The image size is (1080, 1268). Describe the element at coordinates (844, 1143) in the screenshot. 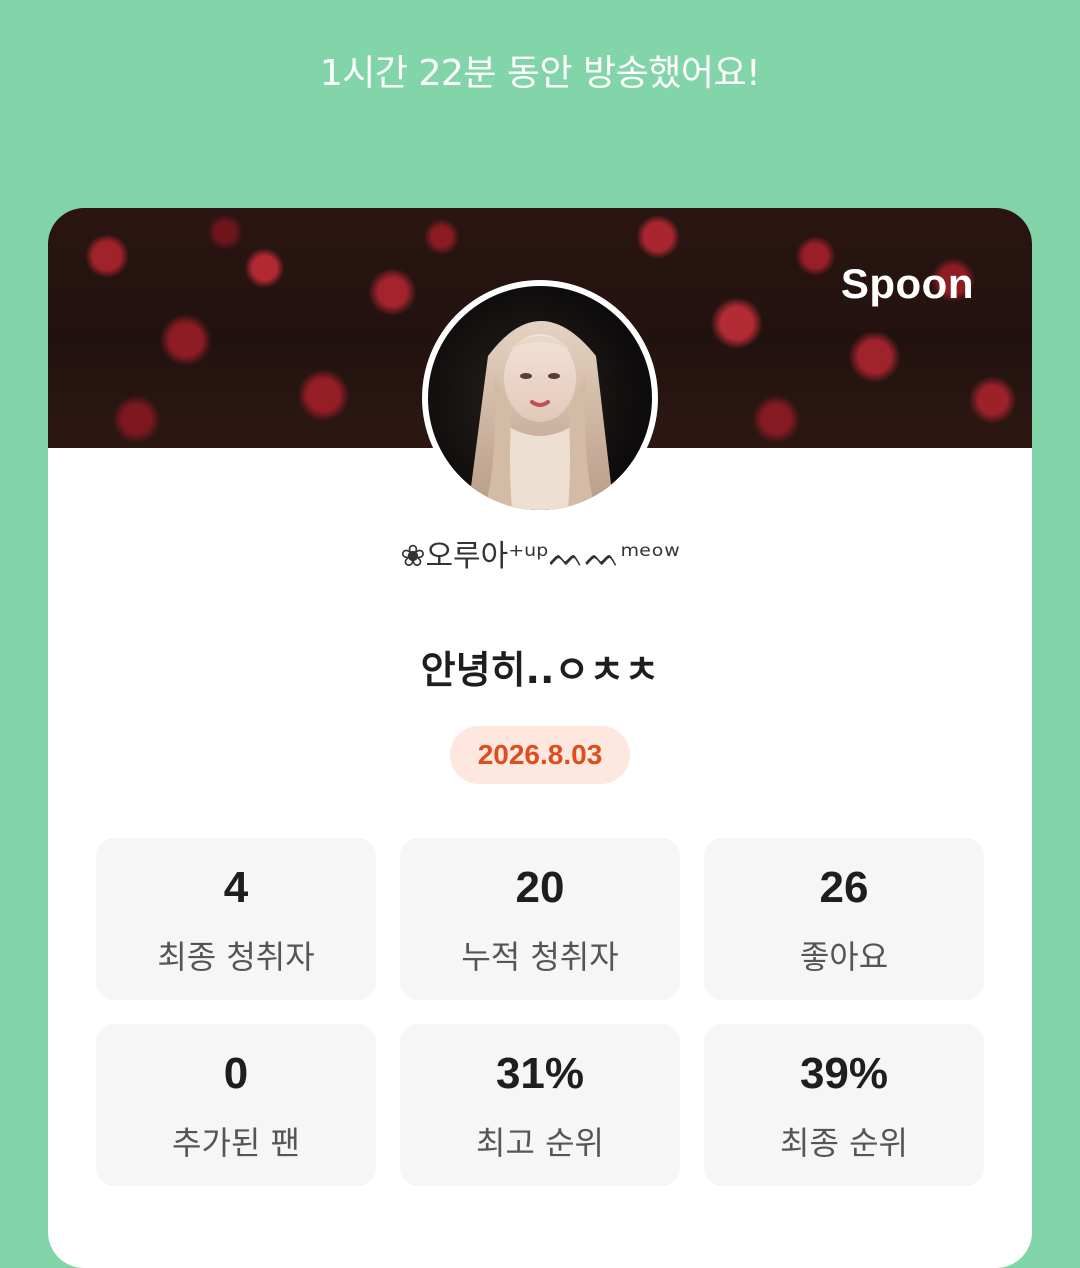

I see `stat-label: 최종 순위` at that location.